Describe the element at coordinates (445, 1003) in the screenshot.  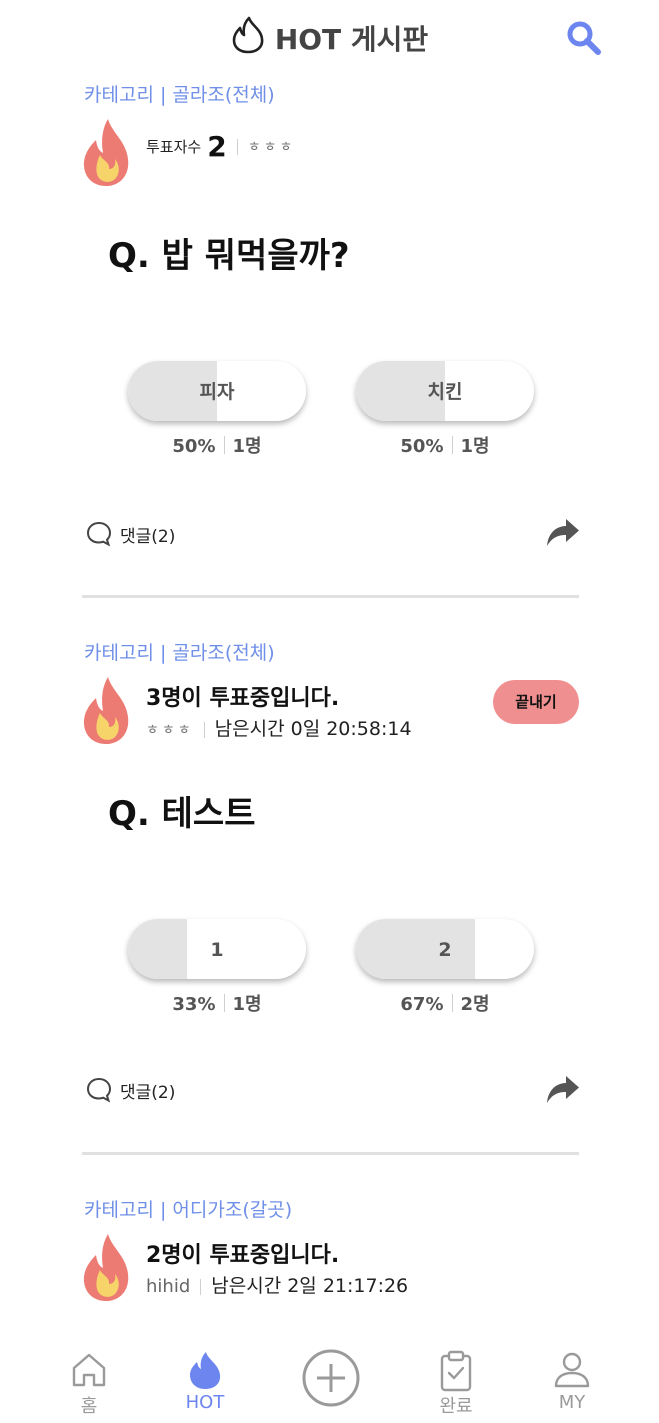
I see `vote-stat: 67% 2명` at that location.